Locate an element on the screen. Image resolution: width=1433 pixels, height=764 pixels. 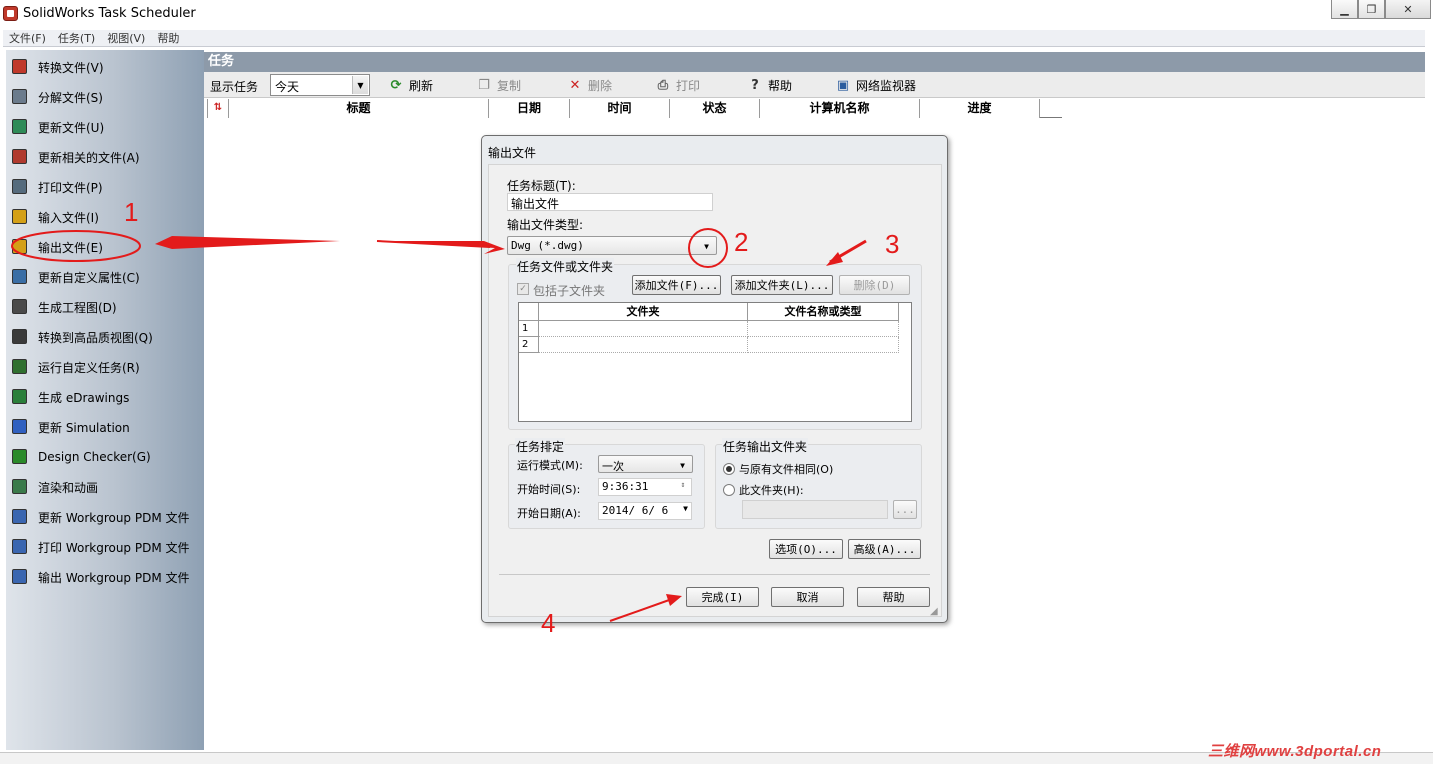
files-table: 文件夹 文件名称或类型 1 2 is located at coordinates (715, 362).